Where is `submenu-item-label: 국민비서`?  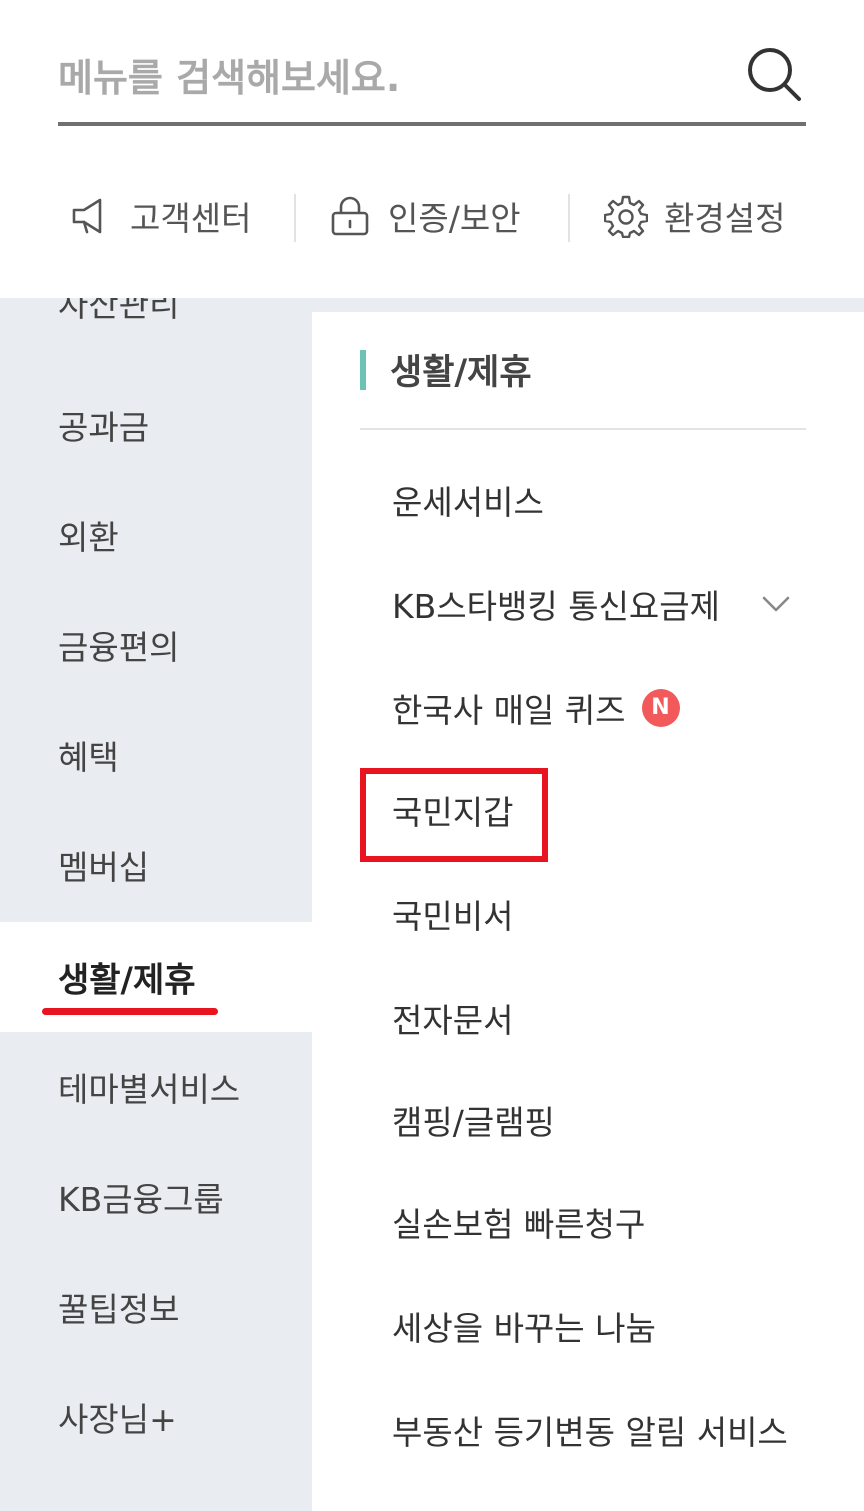
submenu-item-label: 국민비서 is located at coordinates (453, 916).